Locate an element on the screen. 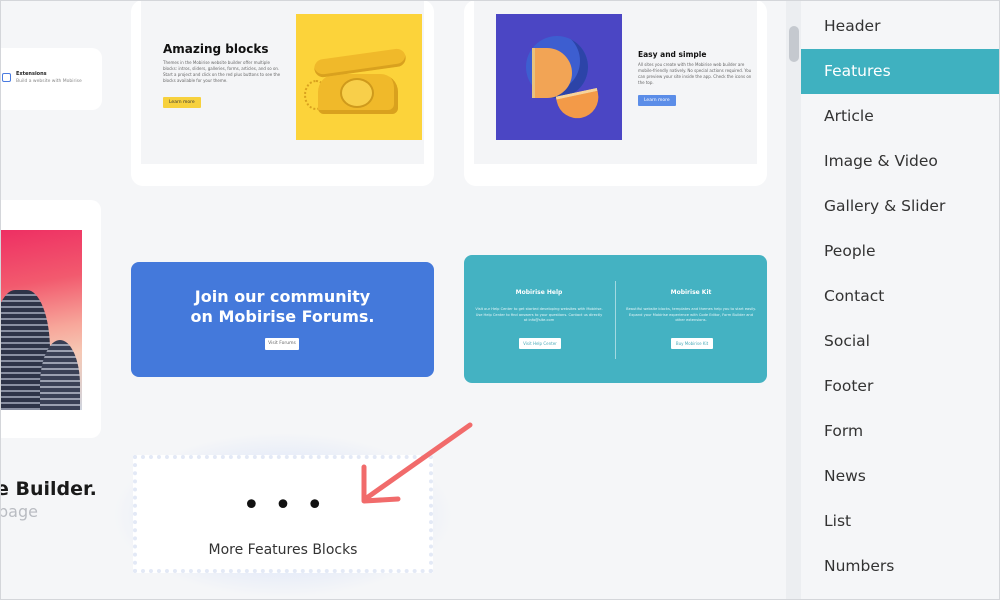 This screenshot has width=1000, height=600. builder-subheading: page is located at coordinates (19, 511).